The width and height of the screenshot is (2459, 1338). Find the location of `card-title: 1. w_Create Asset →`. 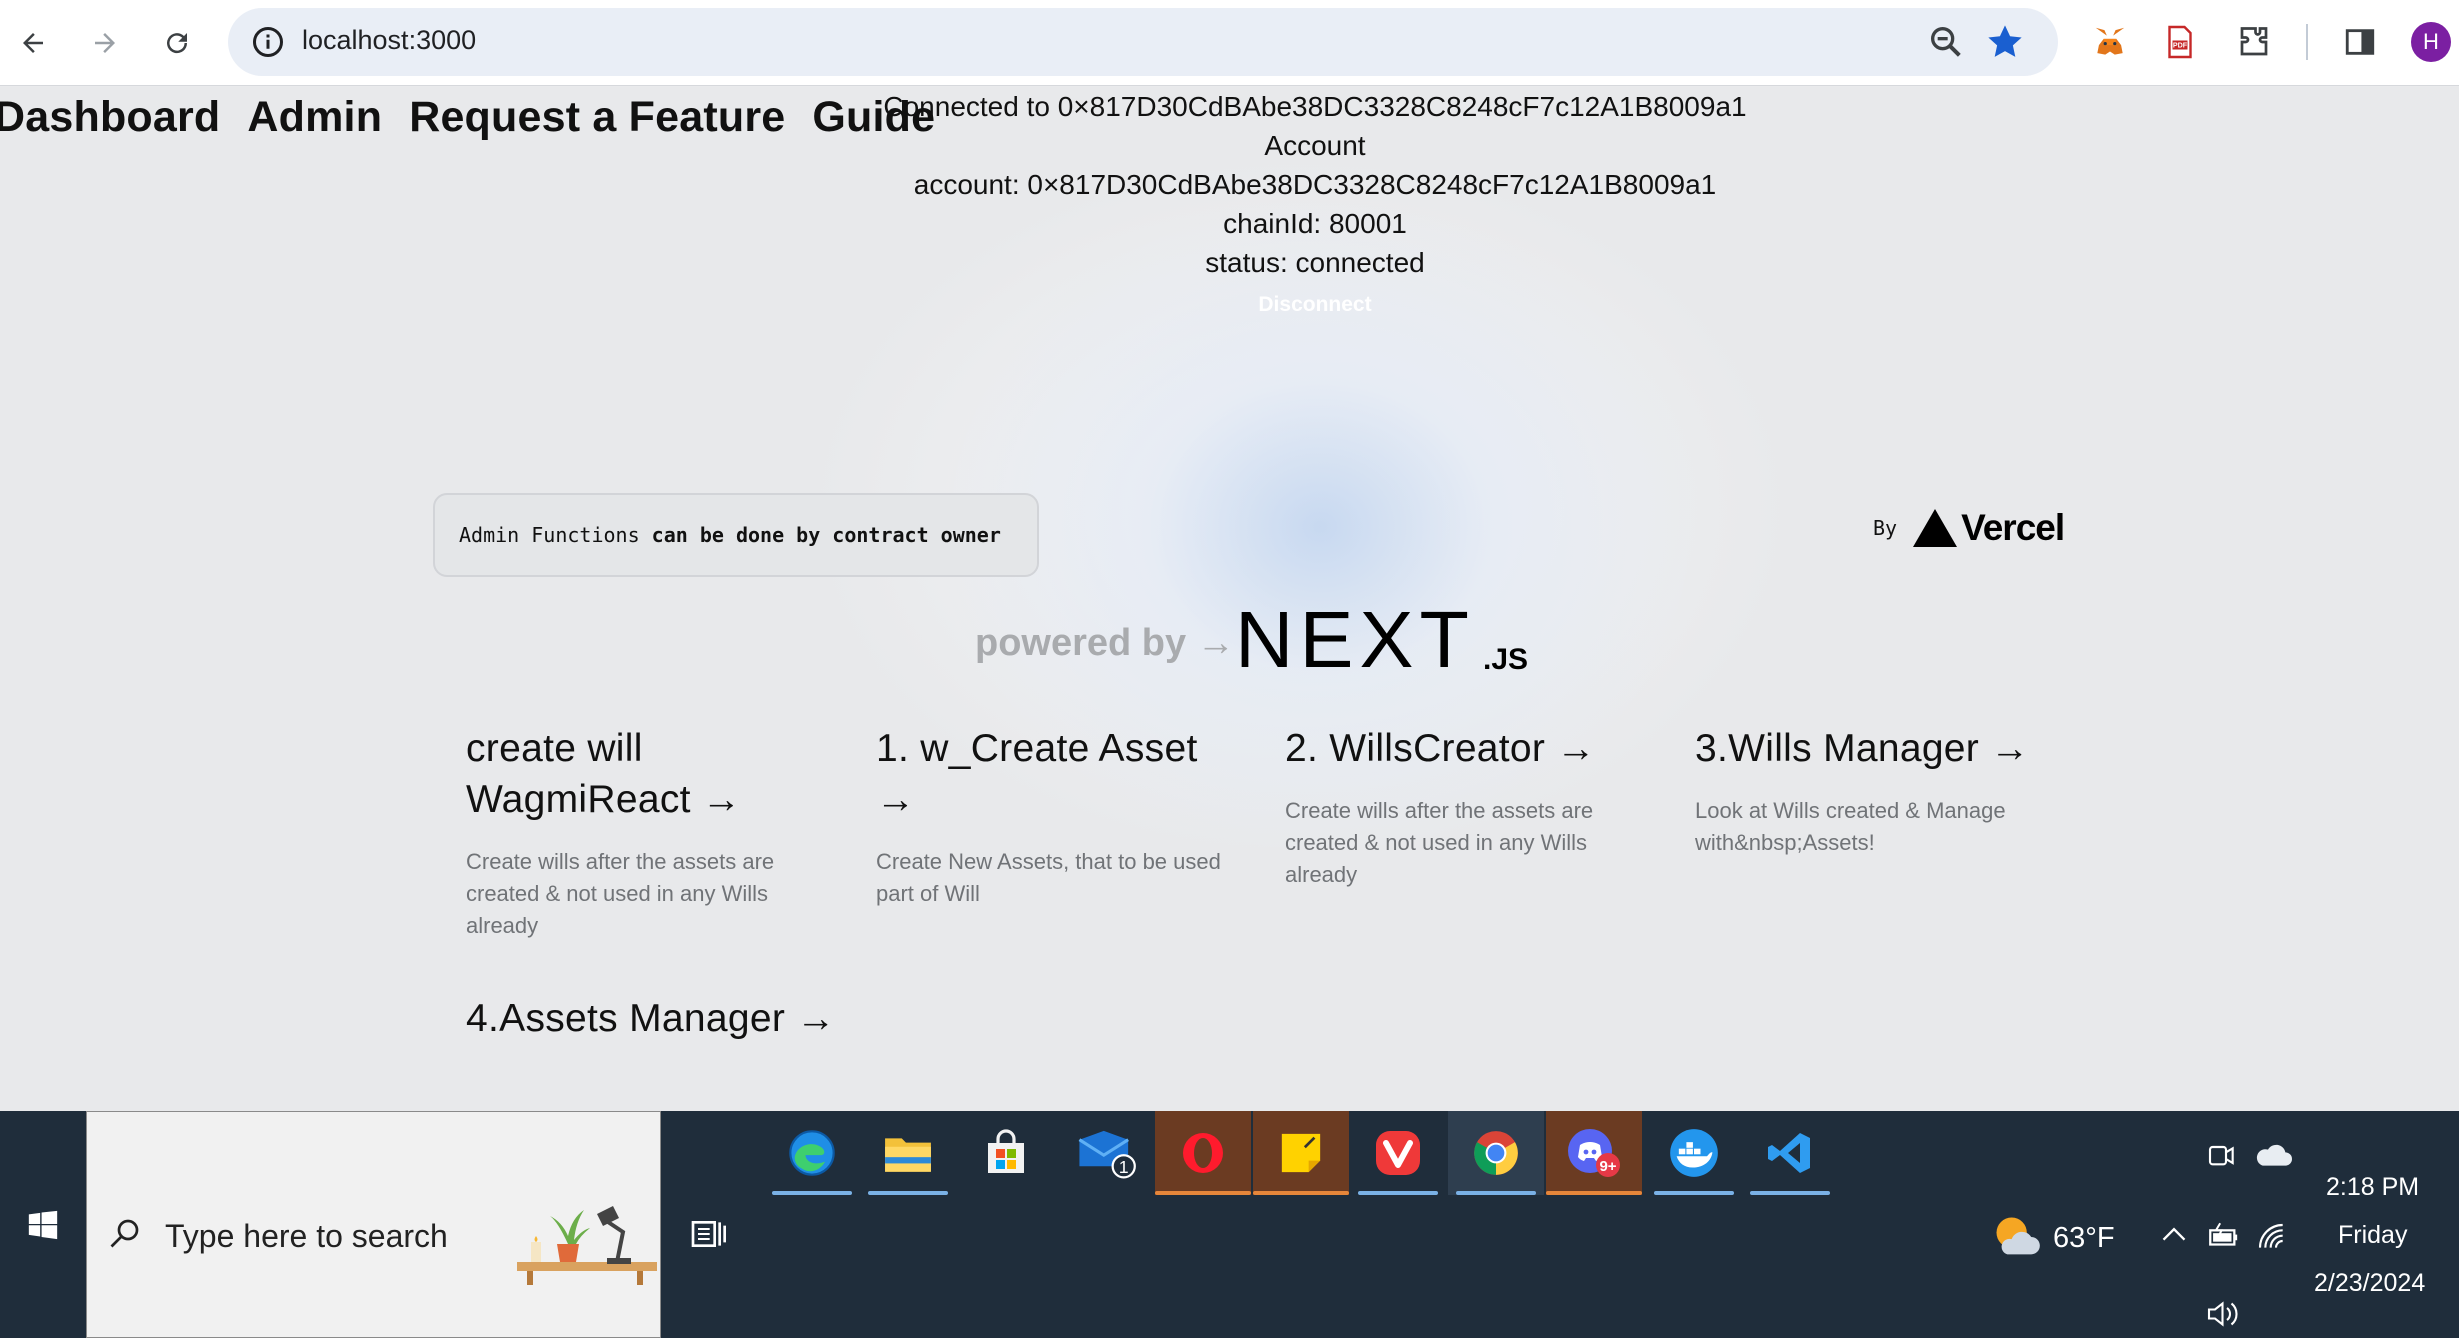

card-title: 1. w_Create Asset → is located at coordinates (1056, 774).